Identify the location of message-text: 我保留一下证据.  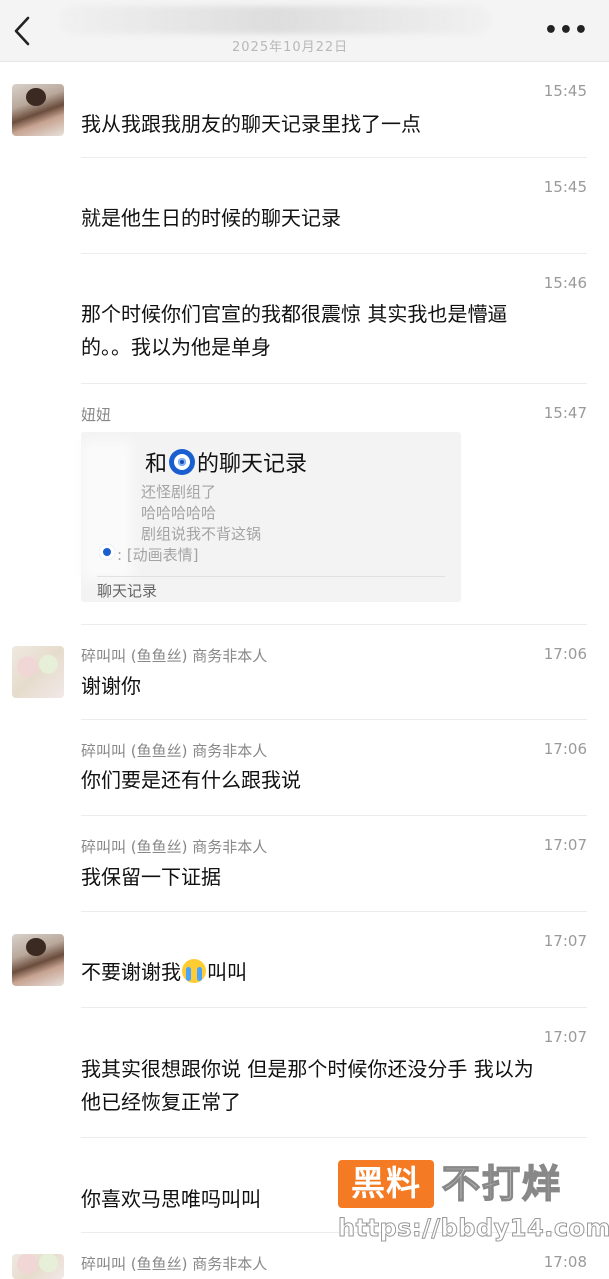
(334, 877).